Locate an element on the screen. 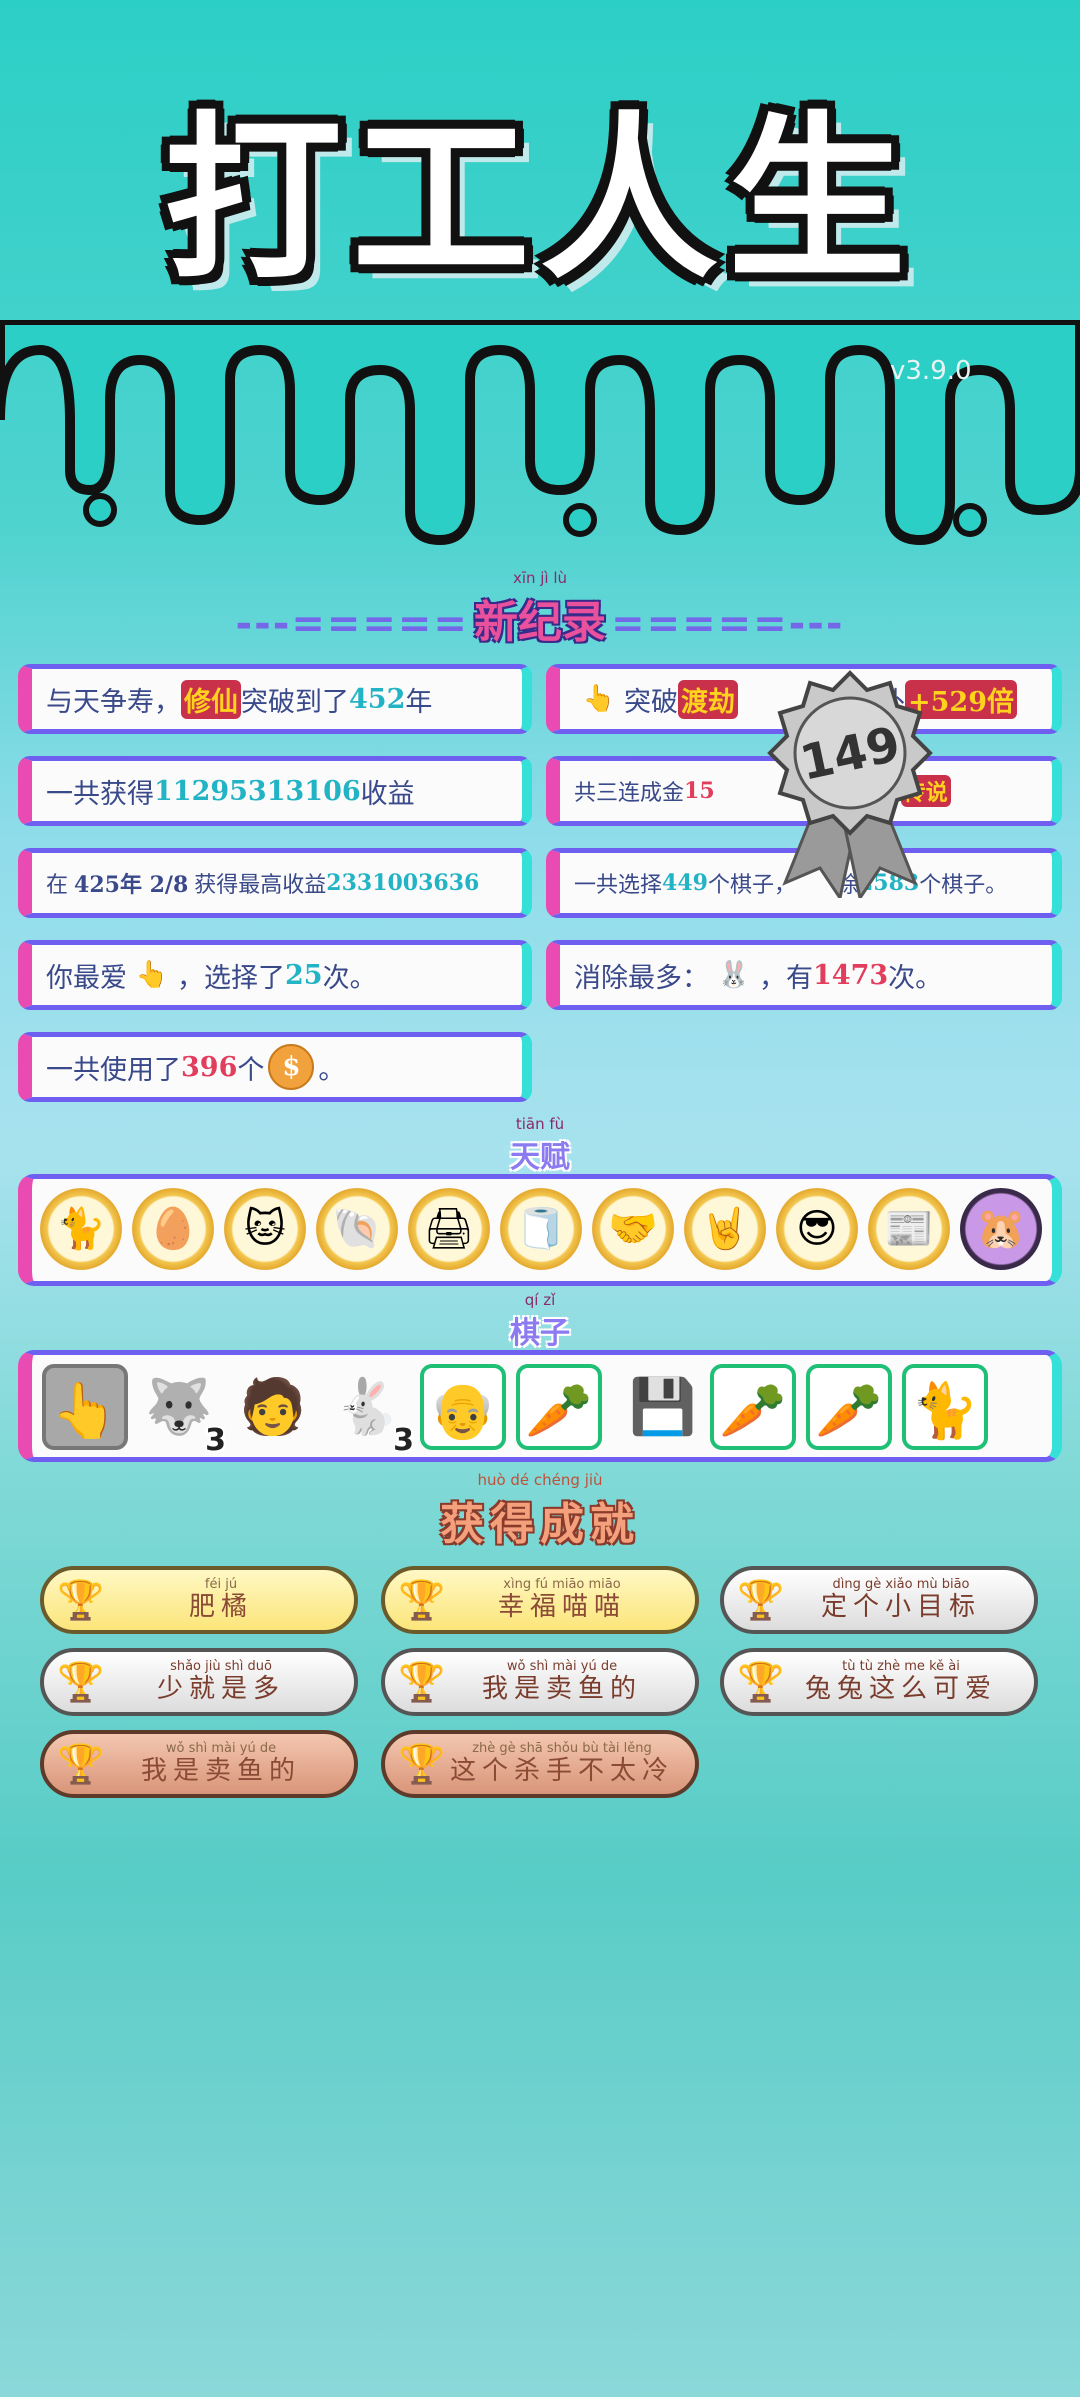 This screenshot has width=1080, height=2397. card-text: 突破 is located at coordinates (651, 702).